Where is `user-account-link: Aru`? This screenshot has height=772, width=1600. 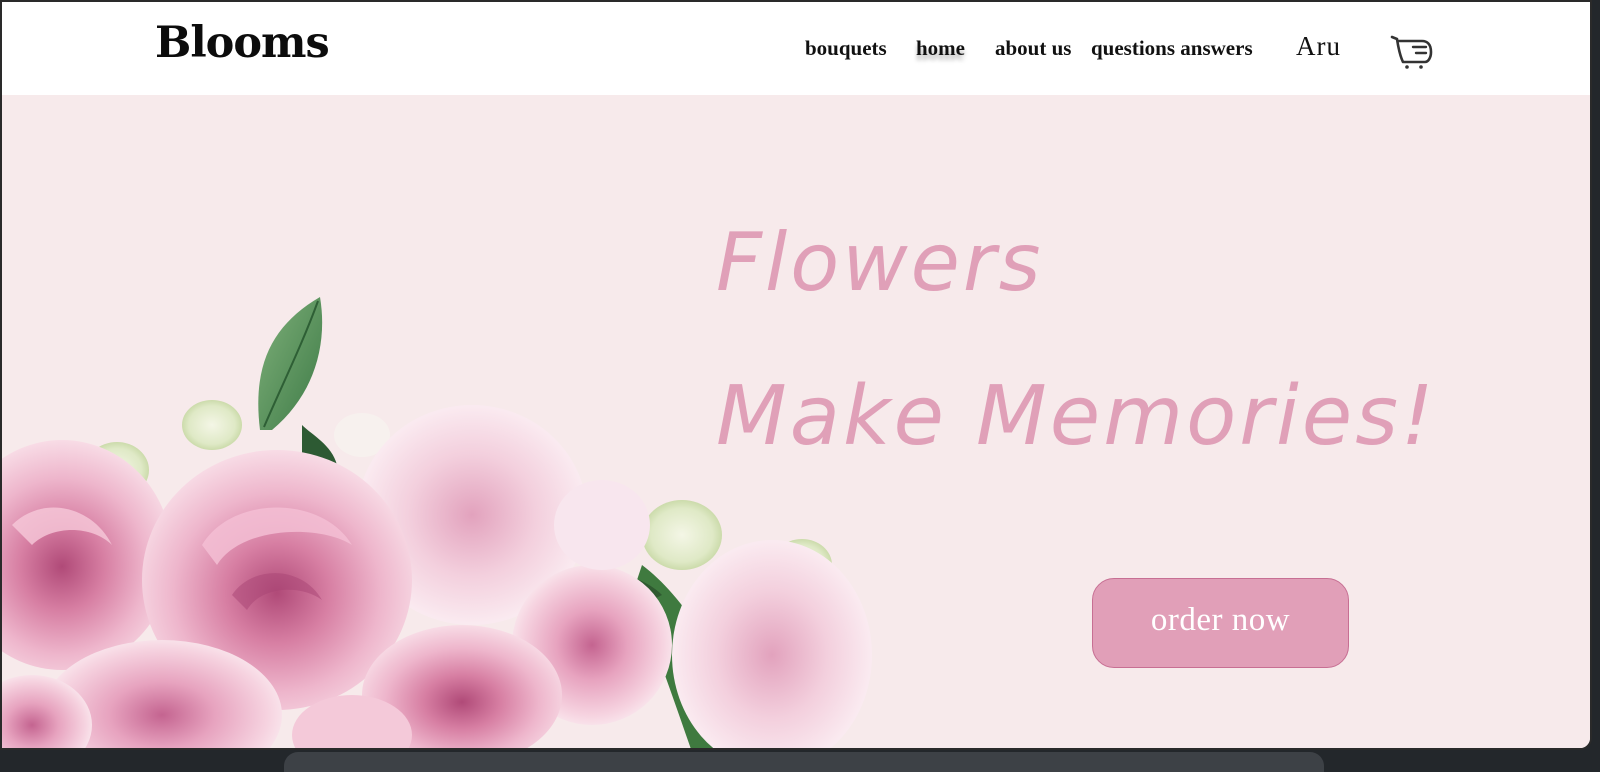
user-account-link: Aru is located at coordinates (1318, 46).